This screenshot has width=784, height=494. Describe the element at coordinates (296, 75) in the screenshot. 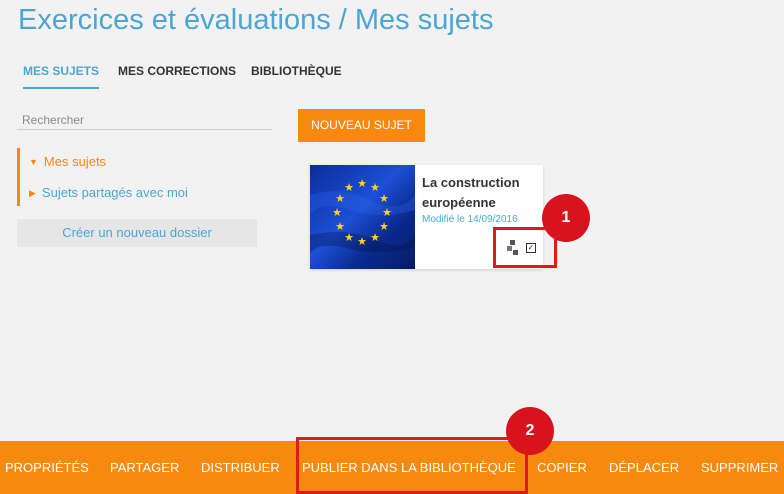

I see `tab-bibliotheque: BIBLIOTHÈQUE` at that location.